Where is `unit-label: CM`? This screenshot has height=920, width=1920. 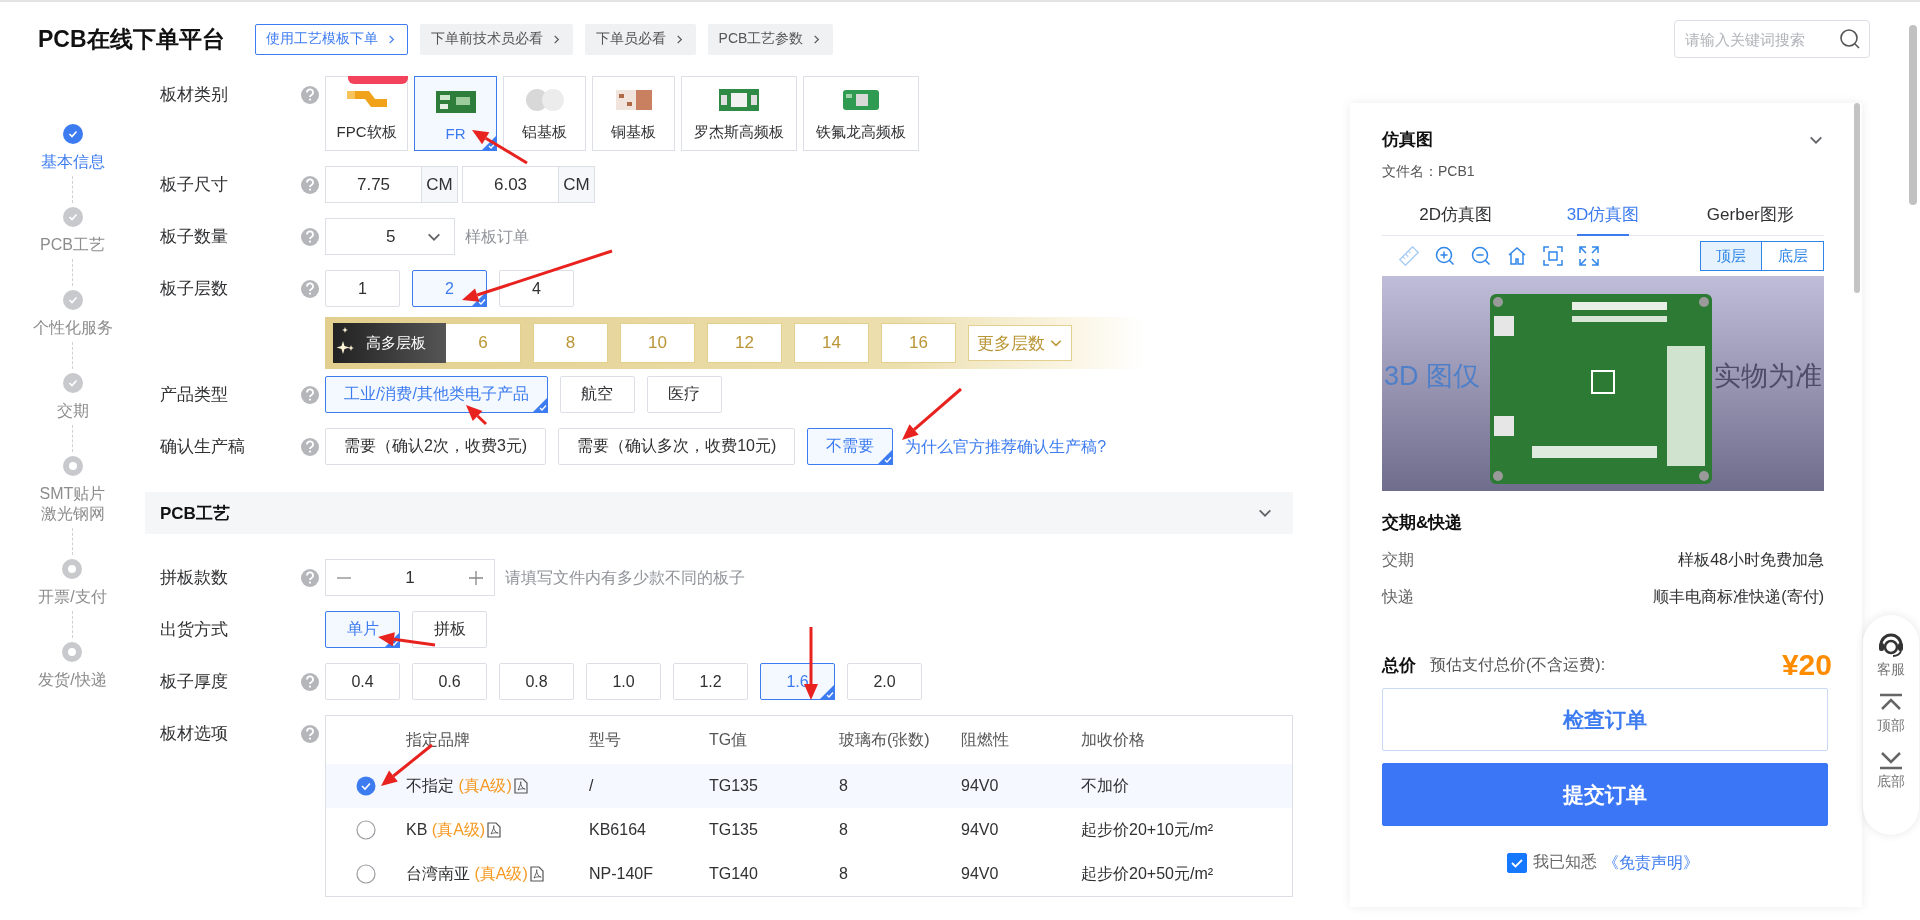
unit-label: CM is located at coordinates (577, 184).